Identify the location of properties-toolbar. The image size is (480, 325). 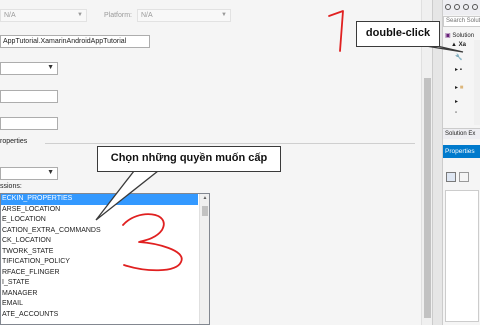
(461, 177).